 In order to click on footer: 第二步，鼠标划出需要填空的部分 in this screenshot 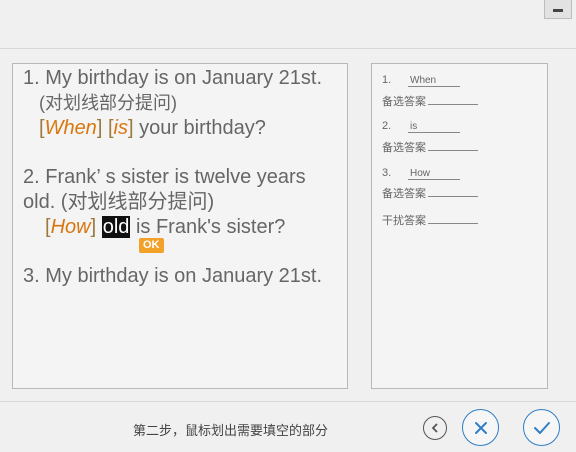, I will do `click(288, 426)`.